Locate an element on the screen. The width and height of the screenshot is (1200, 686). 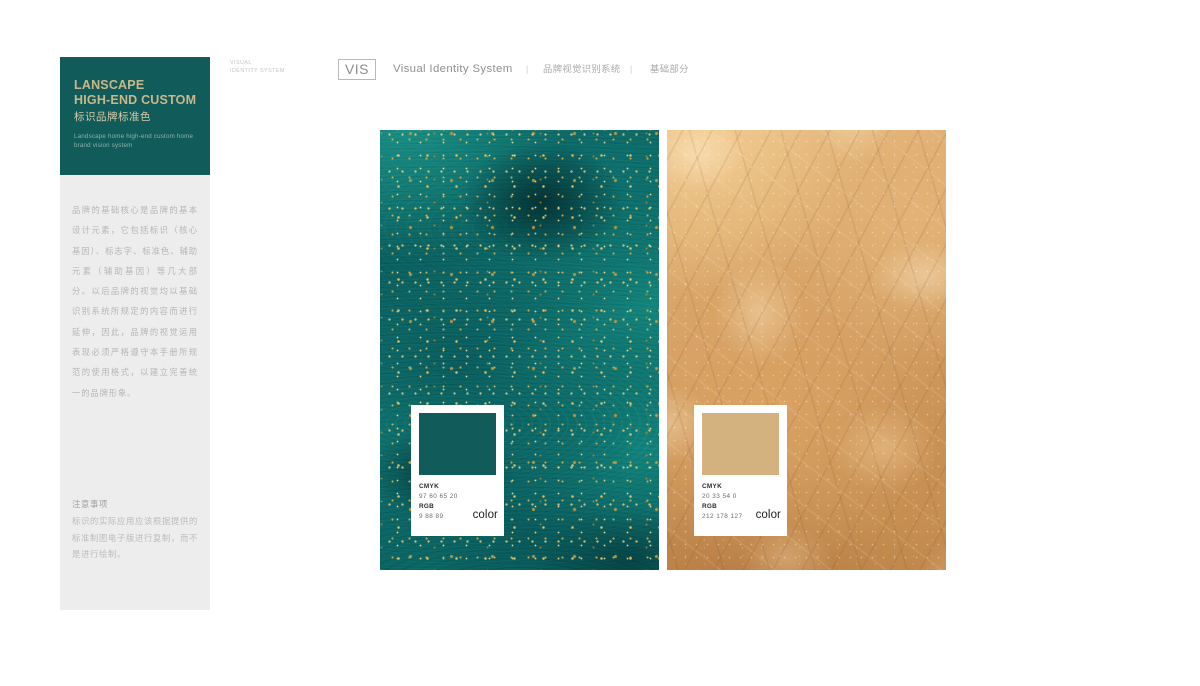
nav-kicker-line-1: VISUAL is located at coordinates (241, 63).